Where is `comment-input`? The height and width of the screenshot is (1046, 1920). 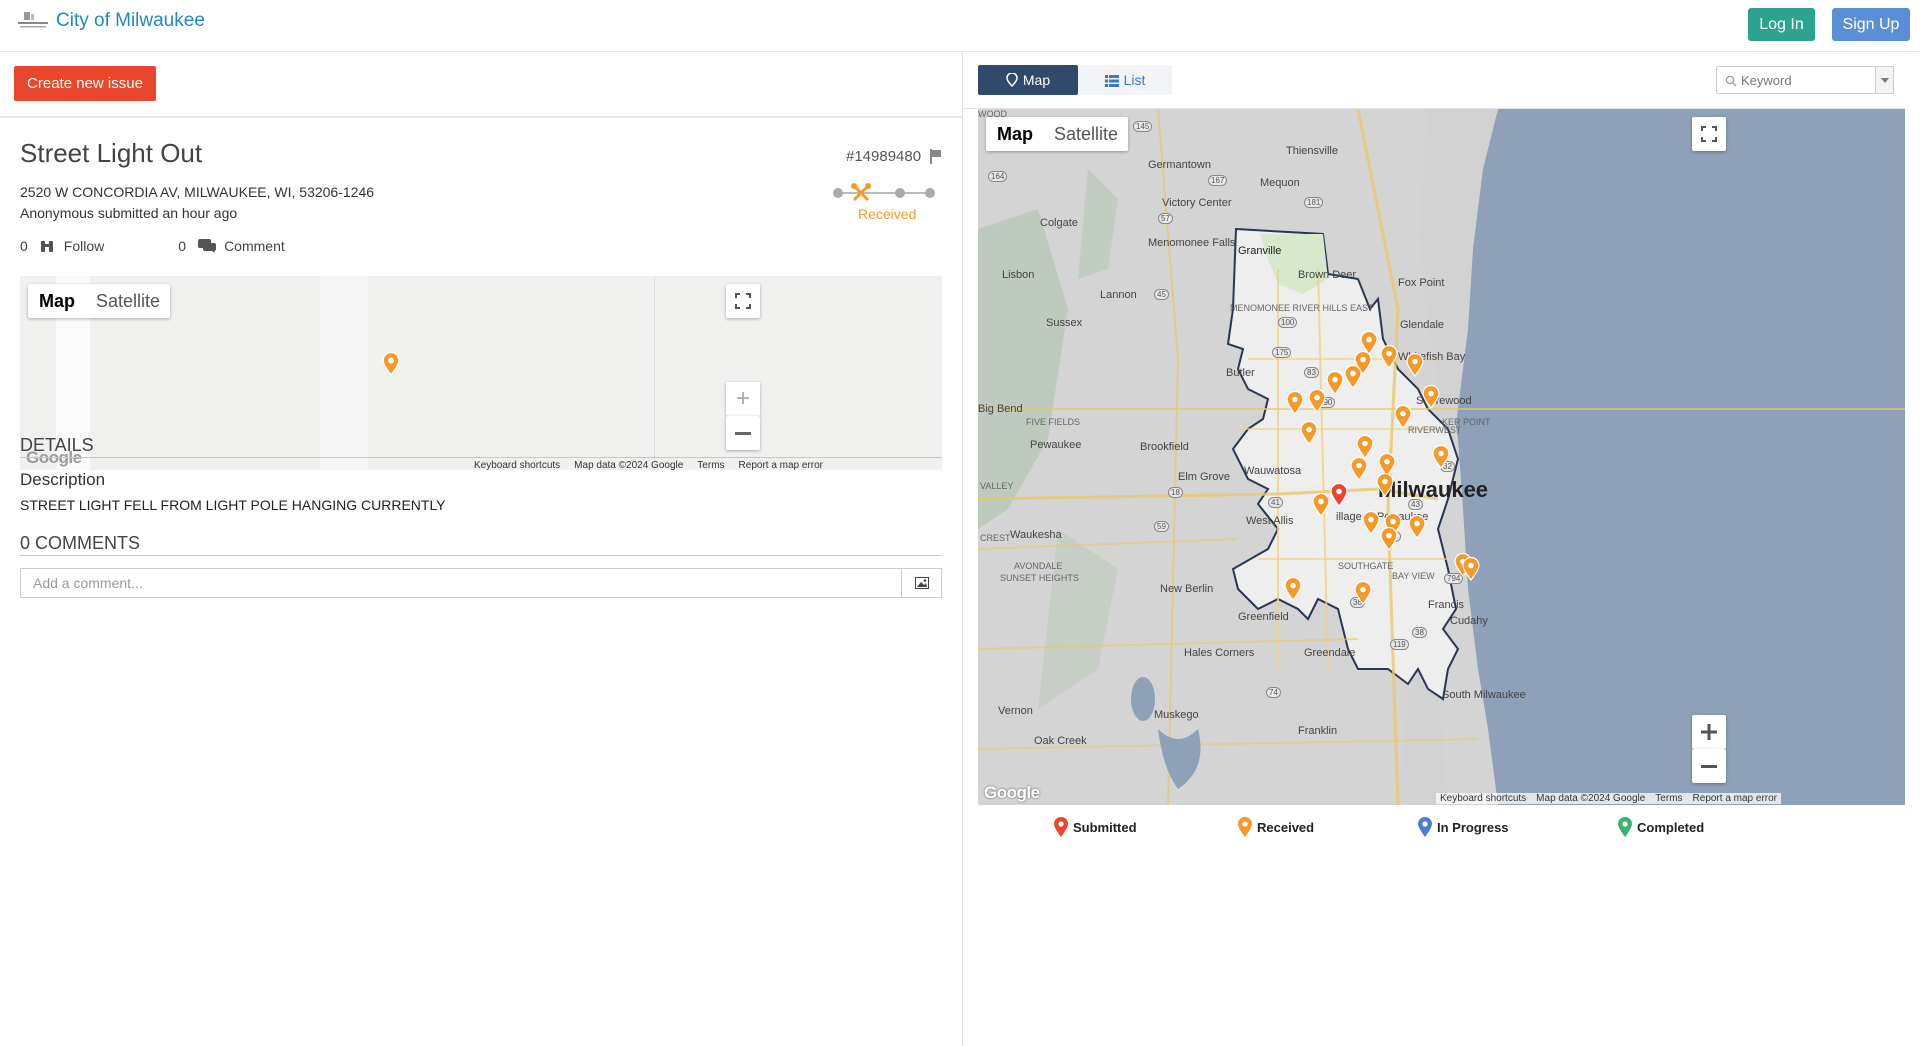 comment-input is located at coordinates (461, 583).